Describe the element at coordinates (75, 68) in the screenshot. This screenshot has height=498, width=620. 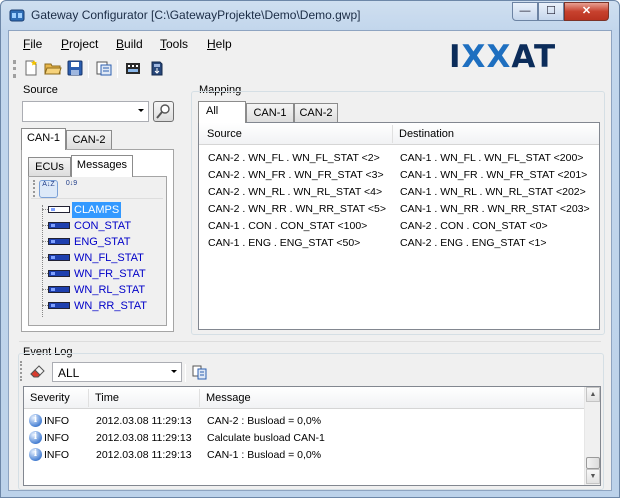
I see `save-disk-icon` at that location.